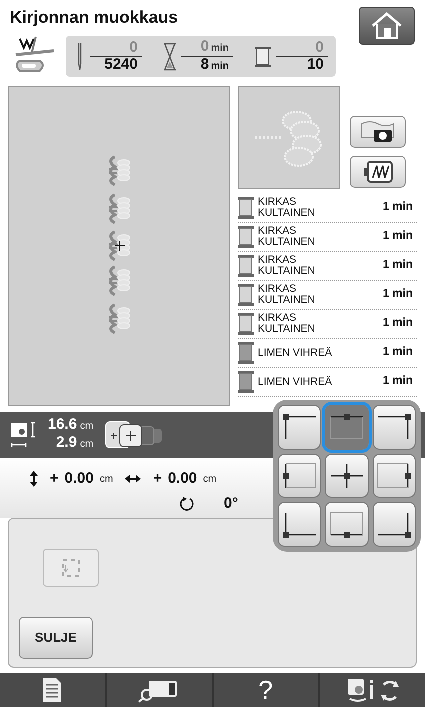  Describe the element at coordinates (24, 435) in the screenshot. I see `pattern-size-icon` at that location.